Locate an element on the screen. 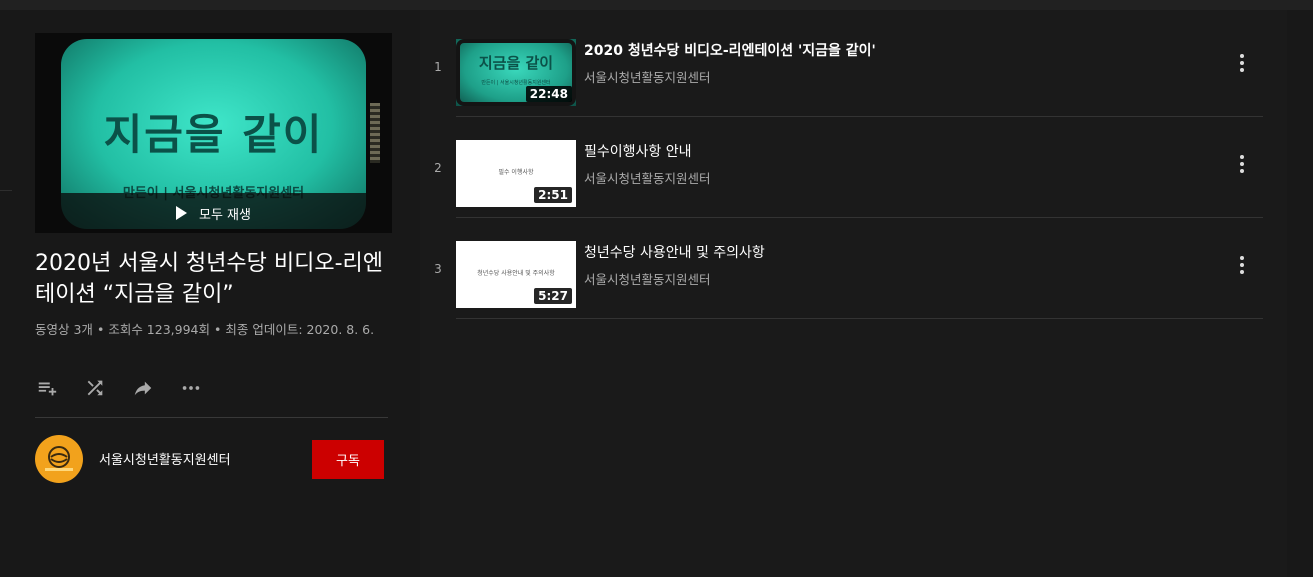 The width and height of the screenshot is (1313, 577). shuffle-button is located at coordinates (95, 388).